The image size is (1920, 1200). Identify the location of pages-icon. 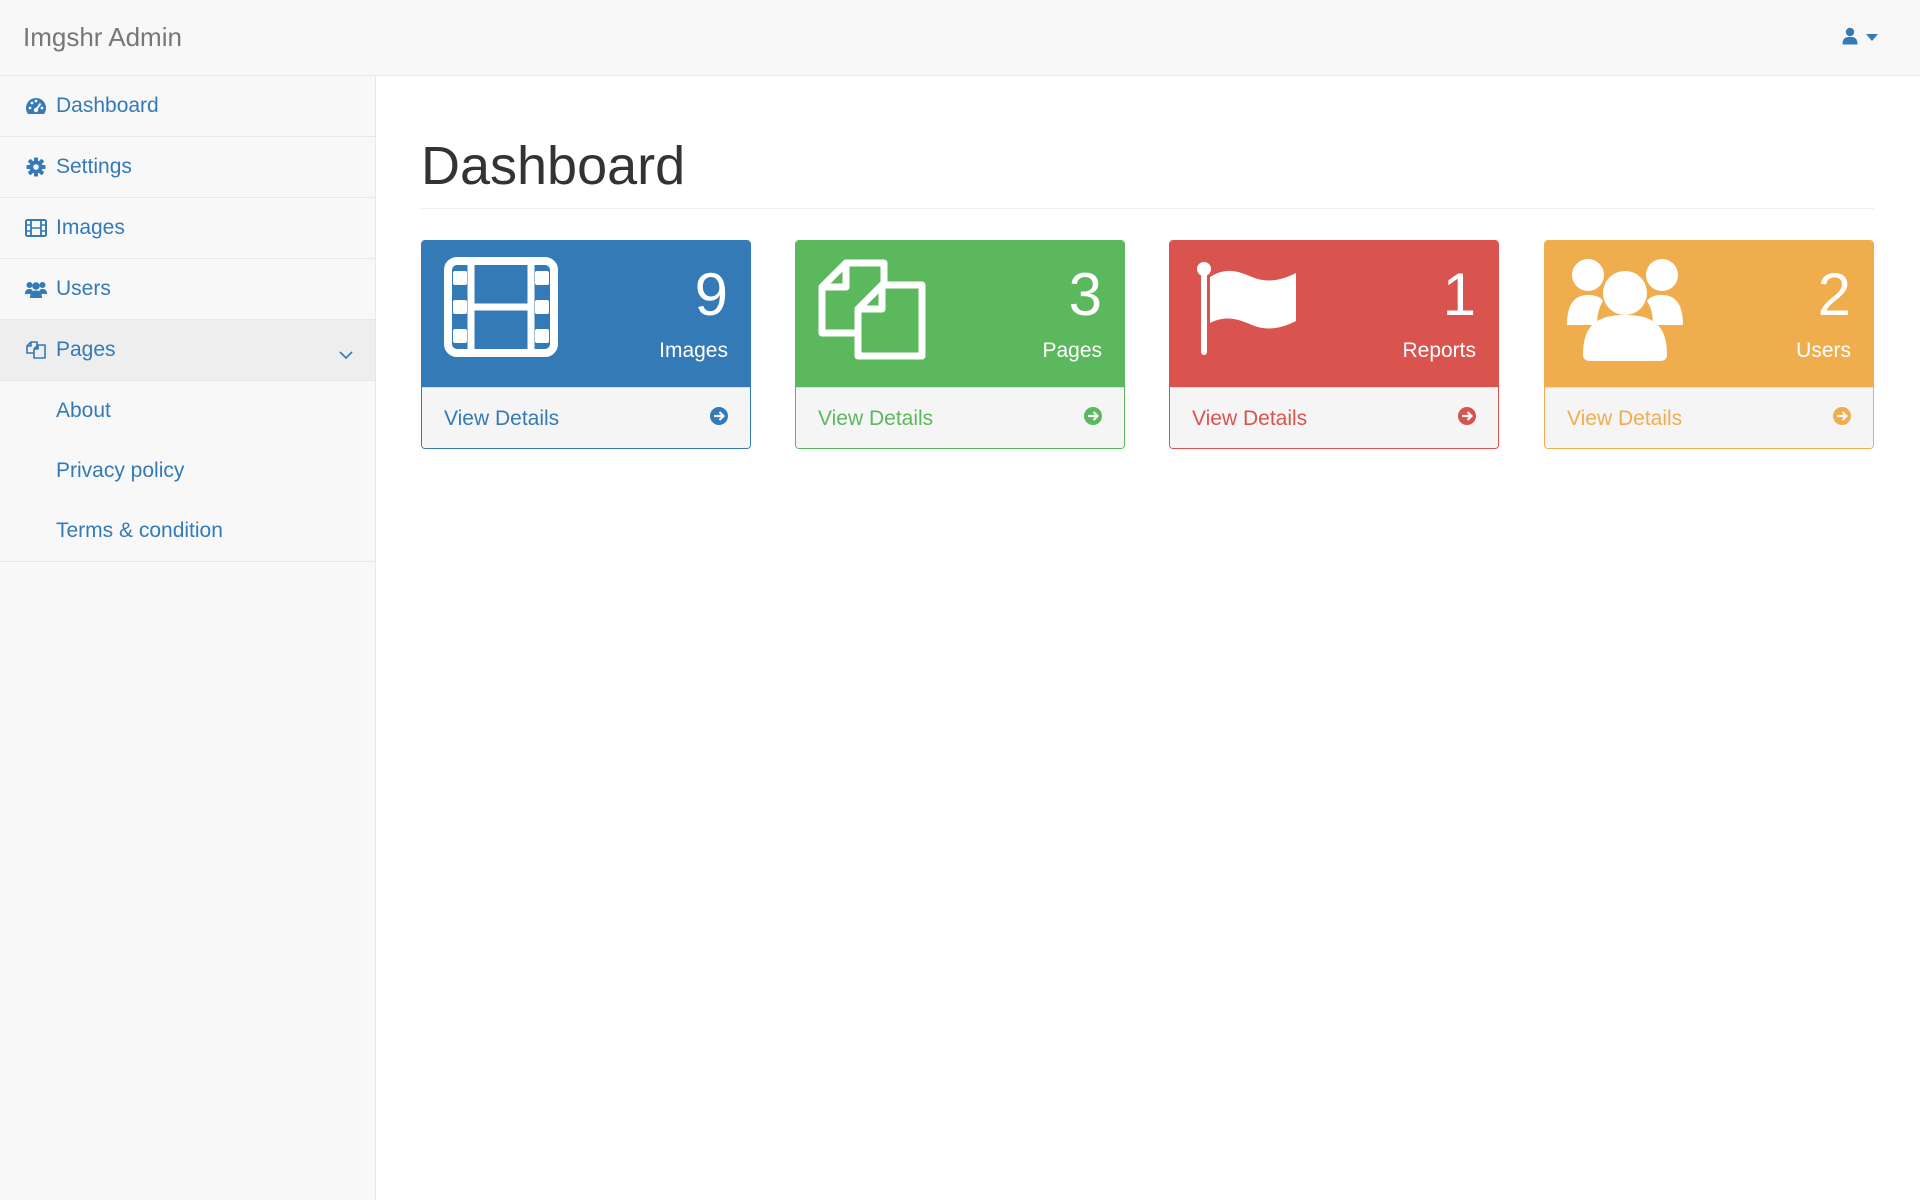
(36, 350).